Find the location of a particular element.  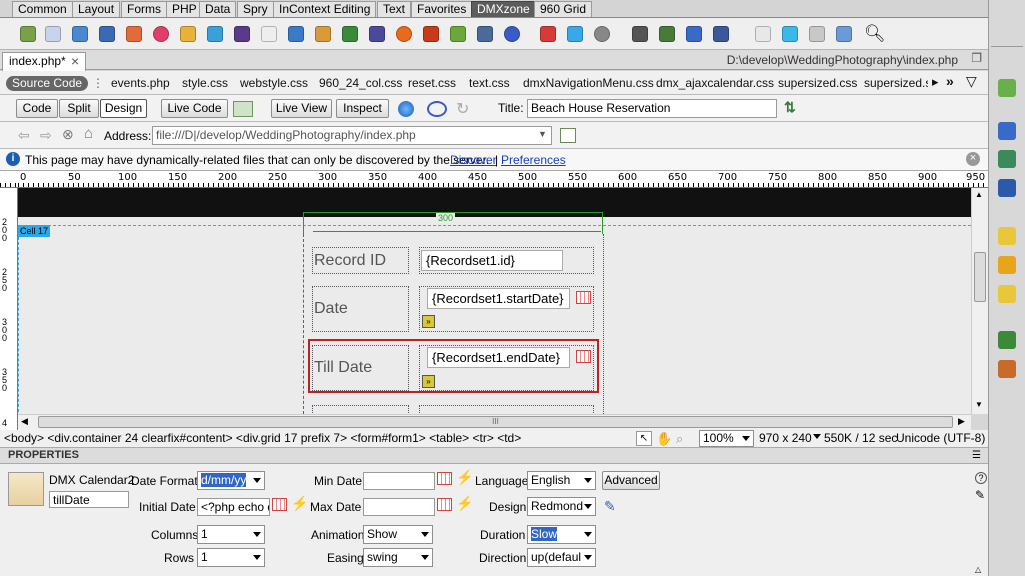

bindings-icon is located at coordinates (1007, 265).